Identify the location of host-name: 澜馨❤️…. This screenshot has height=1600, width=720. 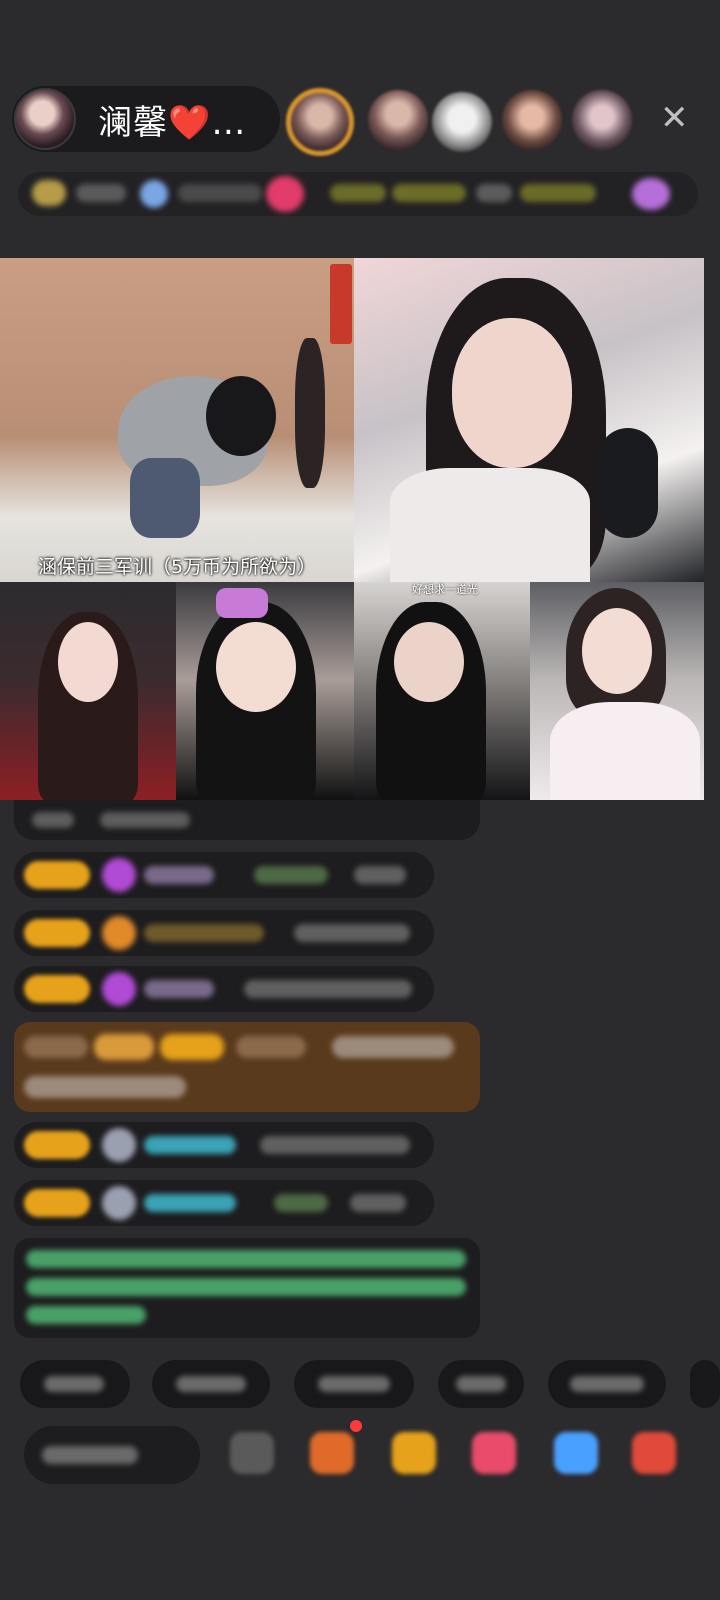
(172, 119).